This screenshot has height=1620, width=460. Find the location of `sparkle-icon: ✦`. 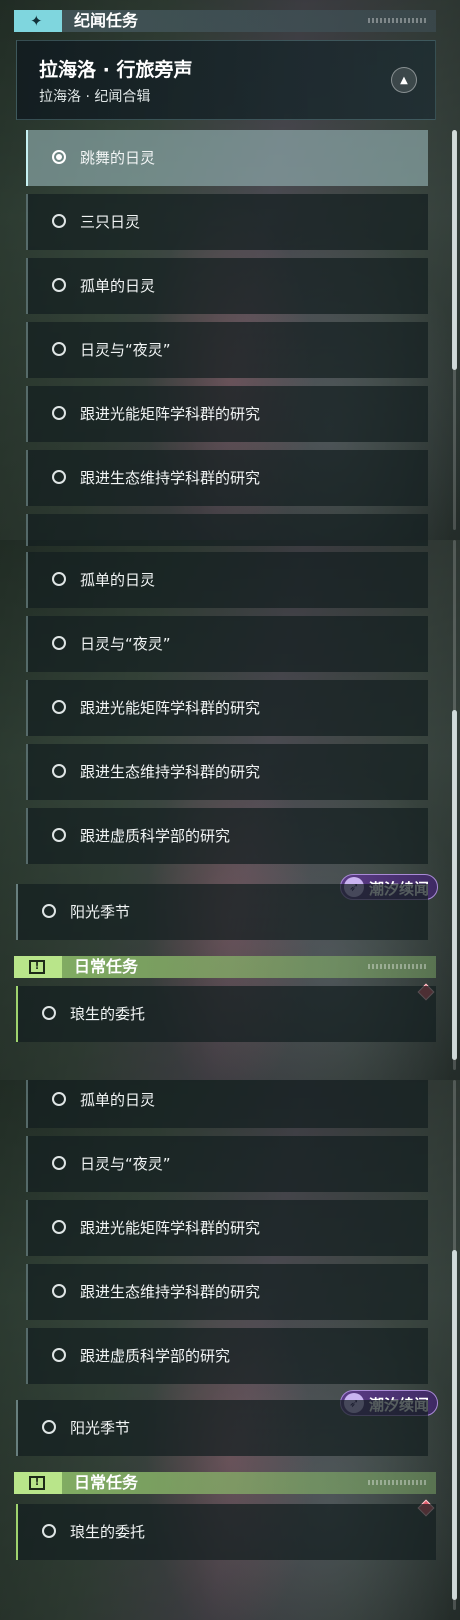

sparkle-icon: ✦ is located at coordinates (36, 21).